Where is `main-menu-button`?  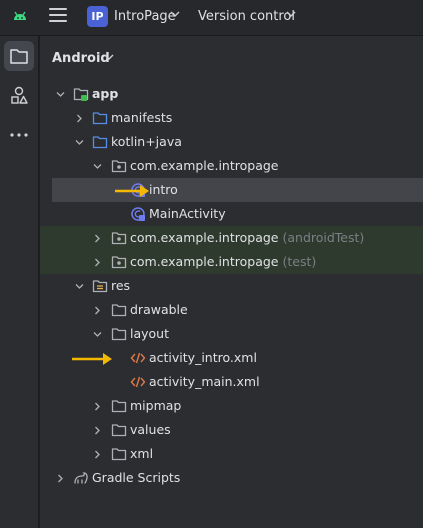 main-menu-button is located at coordinates (58, 16).